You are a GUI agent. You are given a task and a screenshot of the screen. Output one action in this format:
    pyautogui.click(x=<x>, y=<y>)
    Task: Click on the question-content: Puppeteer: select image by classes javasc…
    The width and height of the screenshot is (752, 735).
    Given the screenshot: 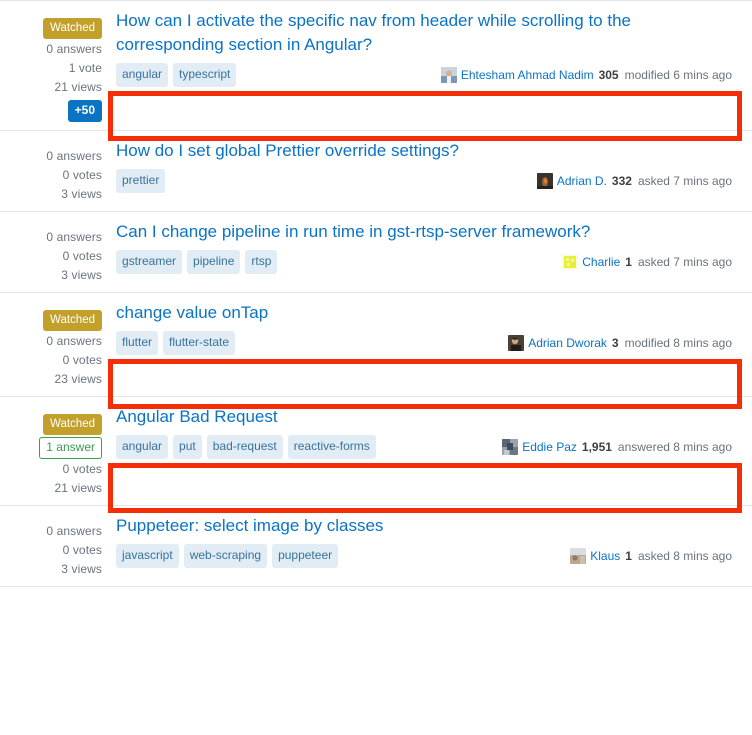 What is the action you would take?
    pyautogui.click(x=425, y=542)
    